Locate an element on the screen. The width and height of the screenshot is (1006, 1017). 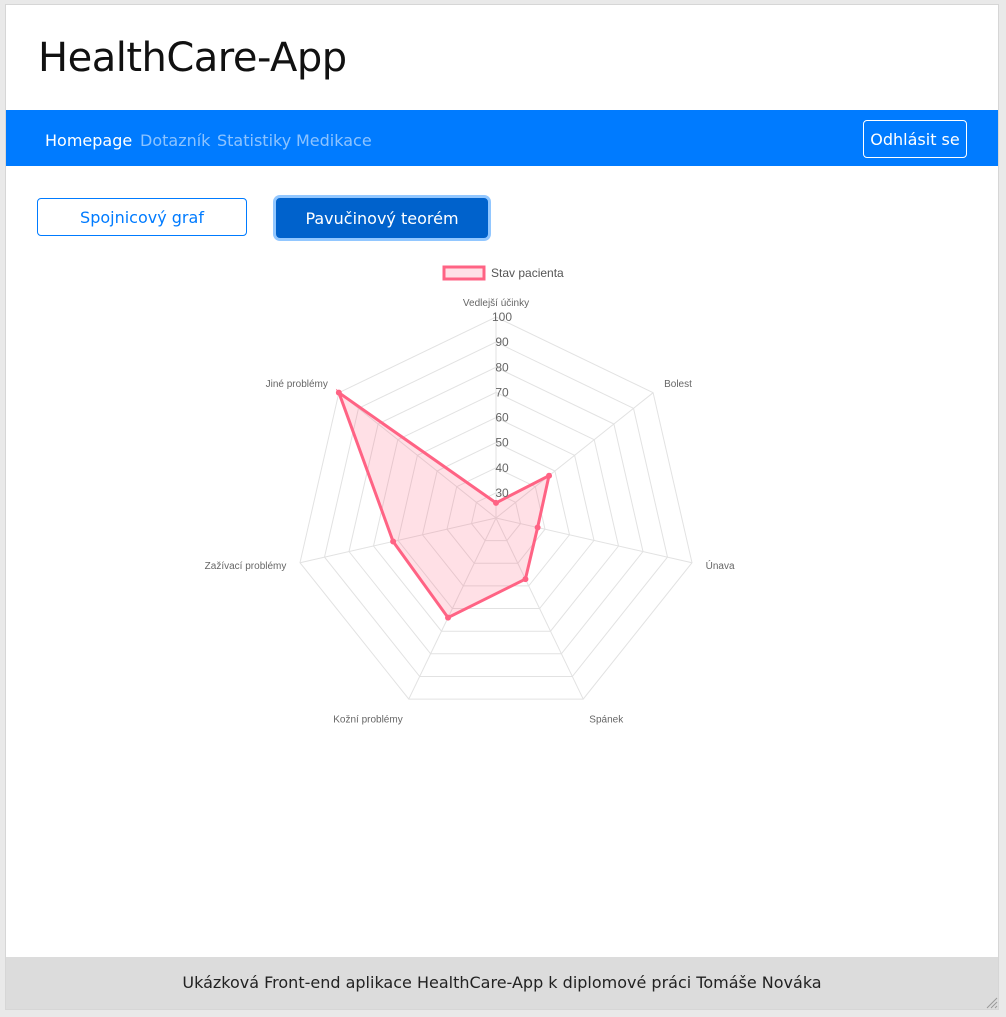
legend-label: Stav pacienta is located at coordinates (527, 273).